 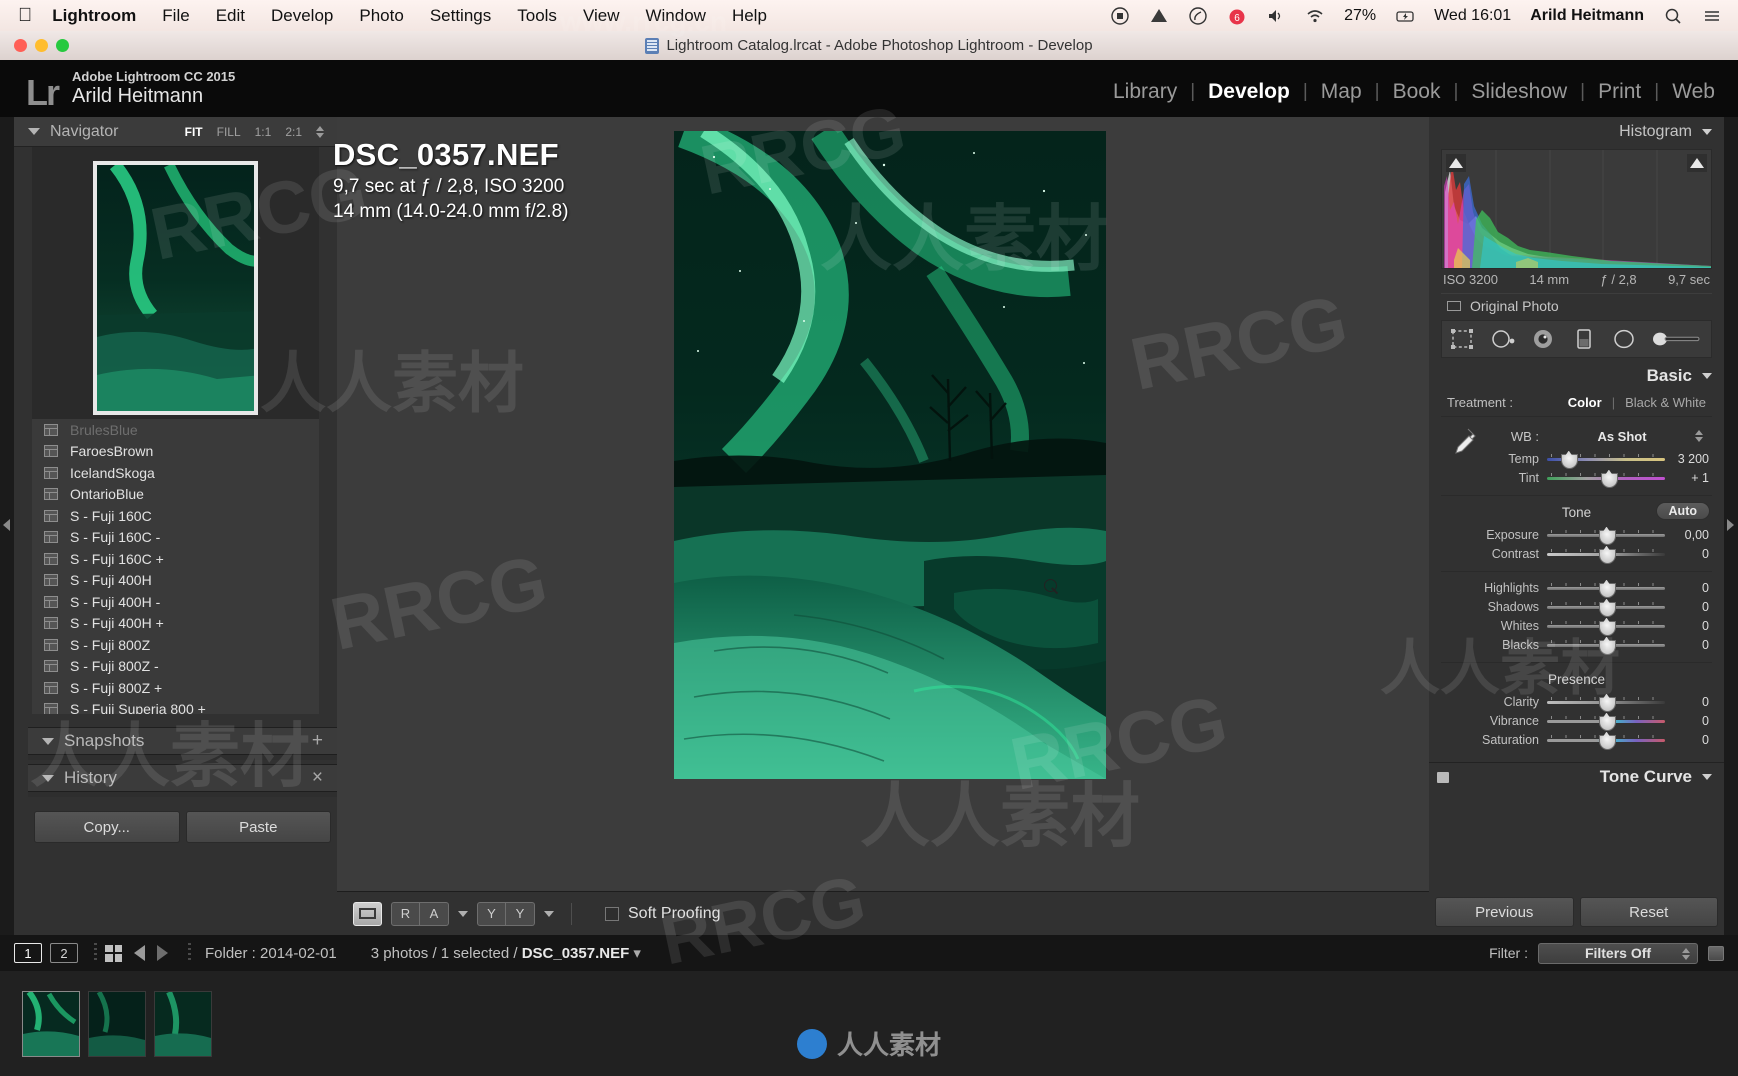 What do you see at coordinates (1159, 16) in the screenshot?
I see `dropbox-icon` at bounding box center [1159, 16].